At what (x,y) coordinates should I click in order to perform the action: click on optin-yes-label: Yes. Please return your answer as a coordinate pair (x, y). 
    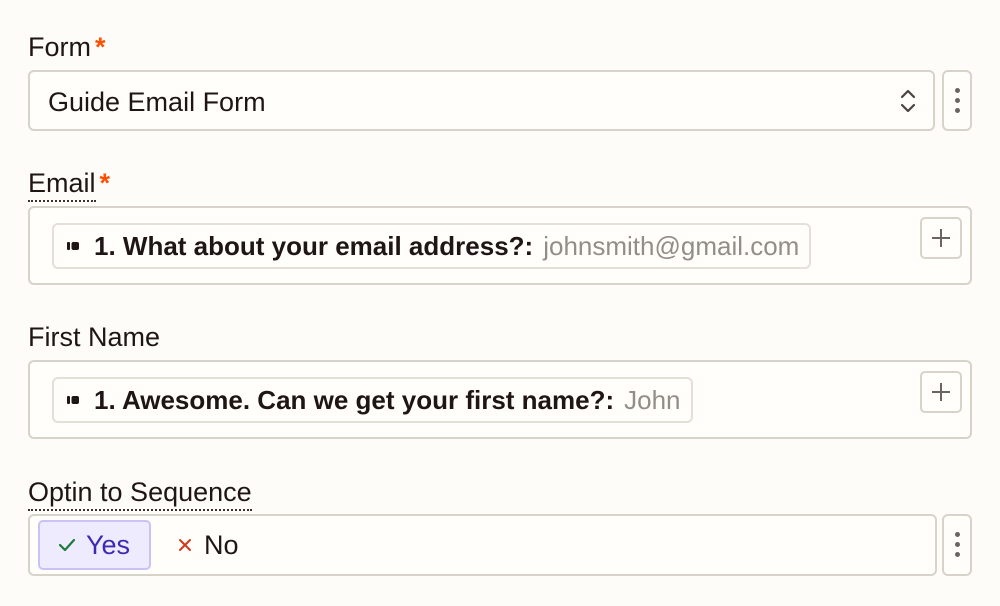
    Looking at the image, I should click on (108, 544).